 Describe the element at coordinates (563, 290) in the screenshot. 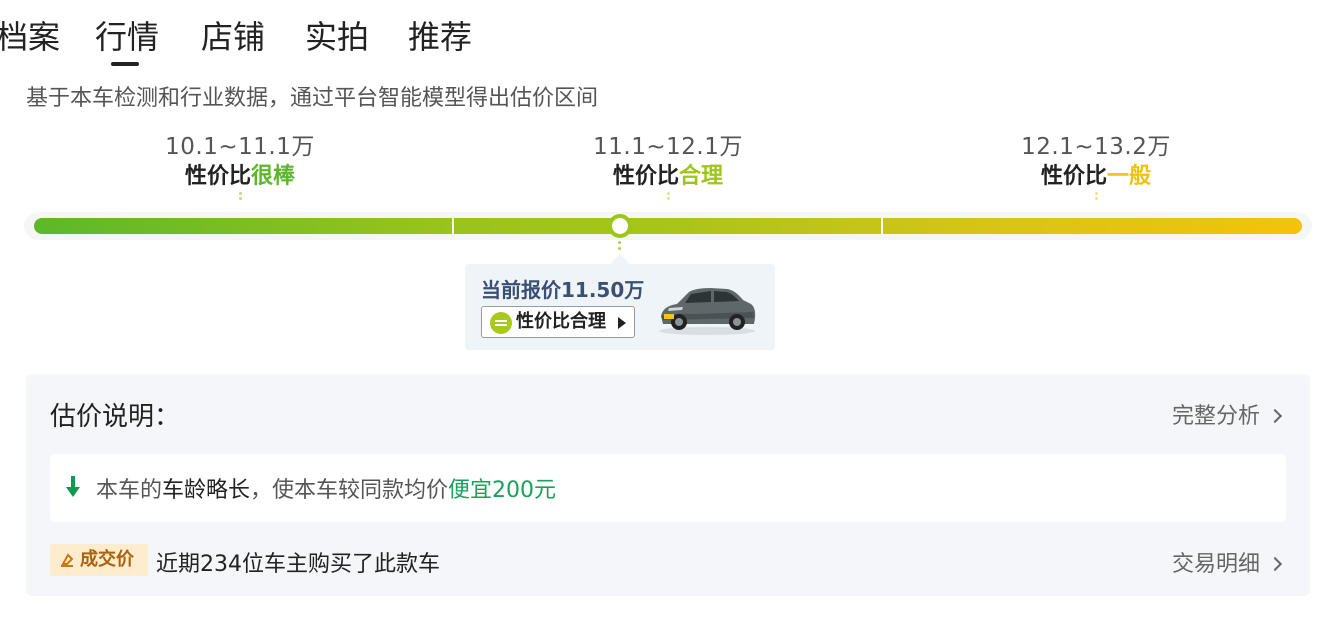

I see `current-price-text: 当前报价11.50万` at that location.